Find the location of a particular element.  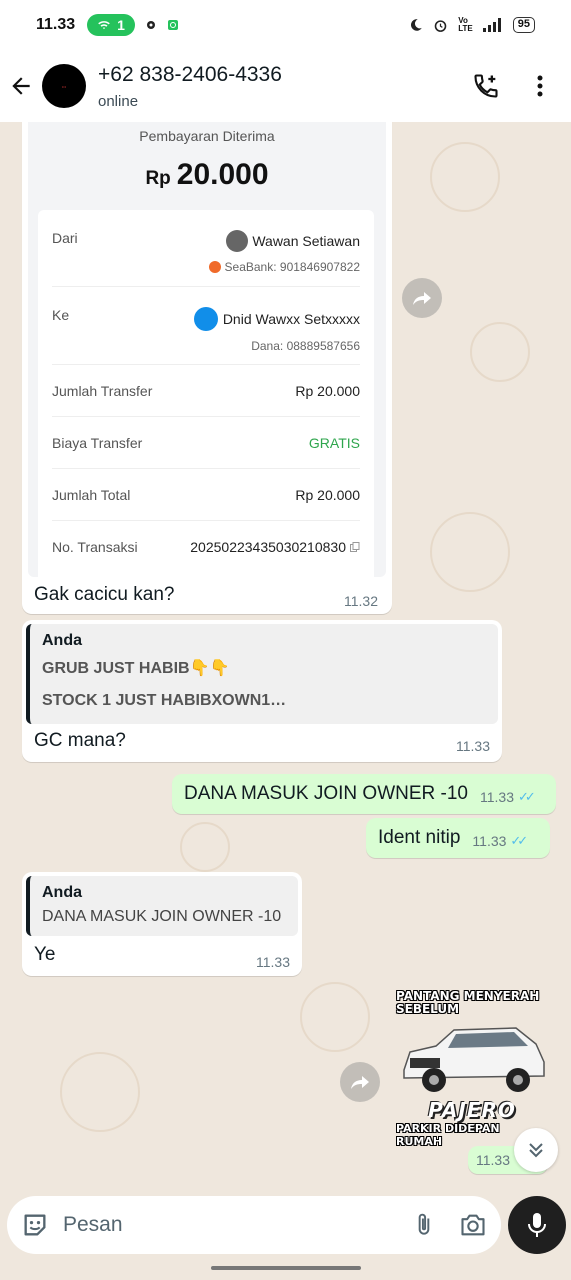

battery-indicator: 95 is located at coordinates (523, 25).